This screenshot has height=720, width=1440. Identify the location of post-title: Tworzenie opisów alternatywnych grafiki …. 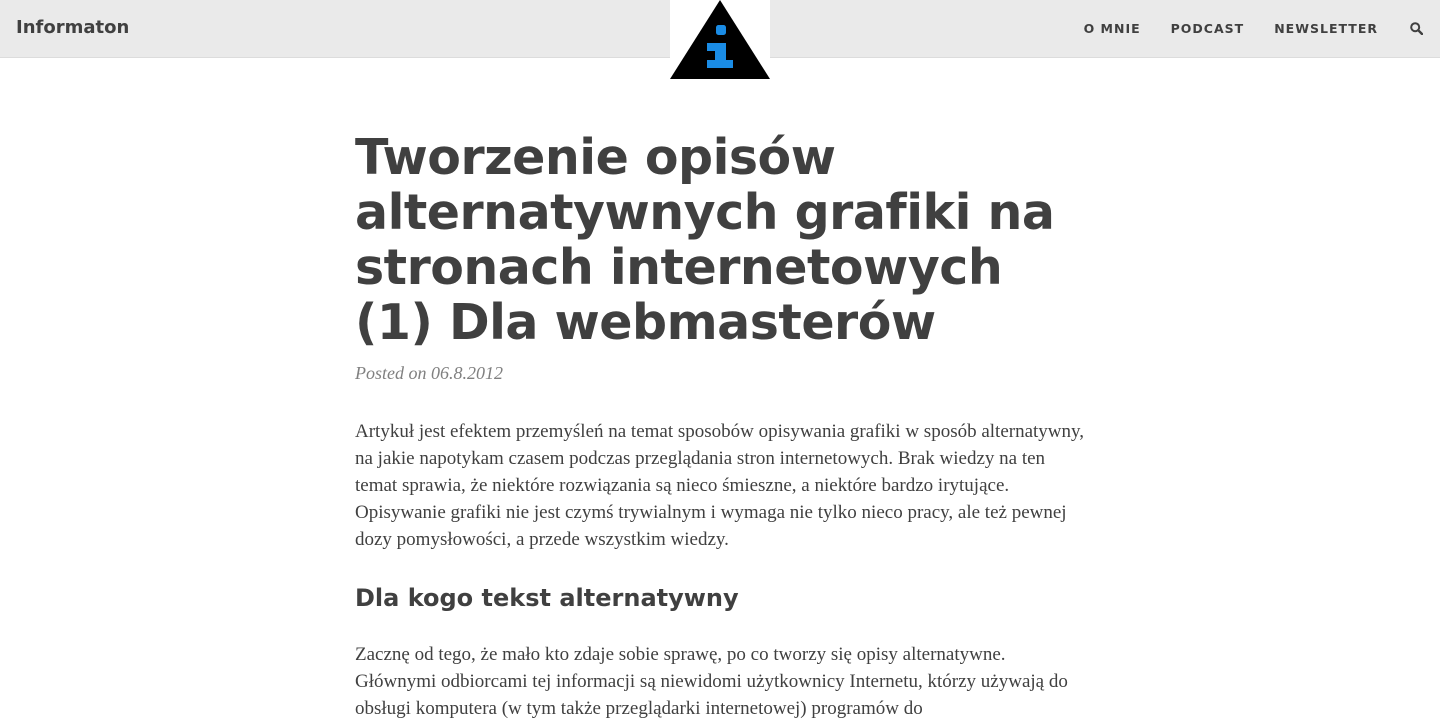
(705, 240).